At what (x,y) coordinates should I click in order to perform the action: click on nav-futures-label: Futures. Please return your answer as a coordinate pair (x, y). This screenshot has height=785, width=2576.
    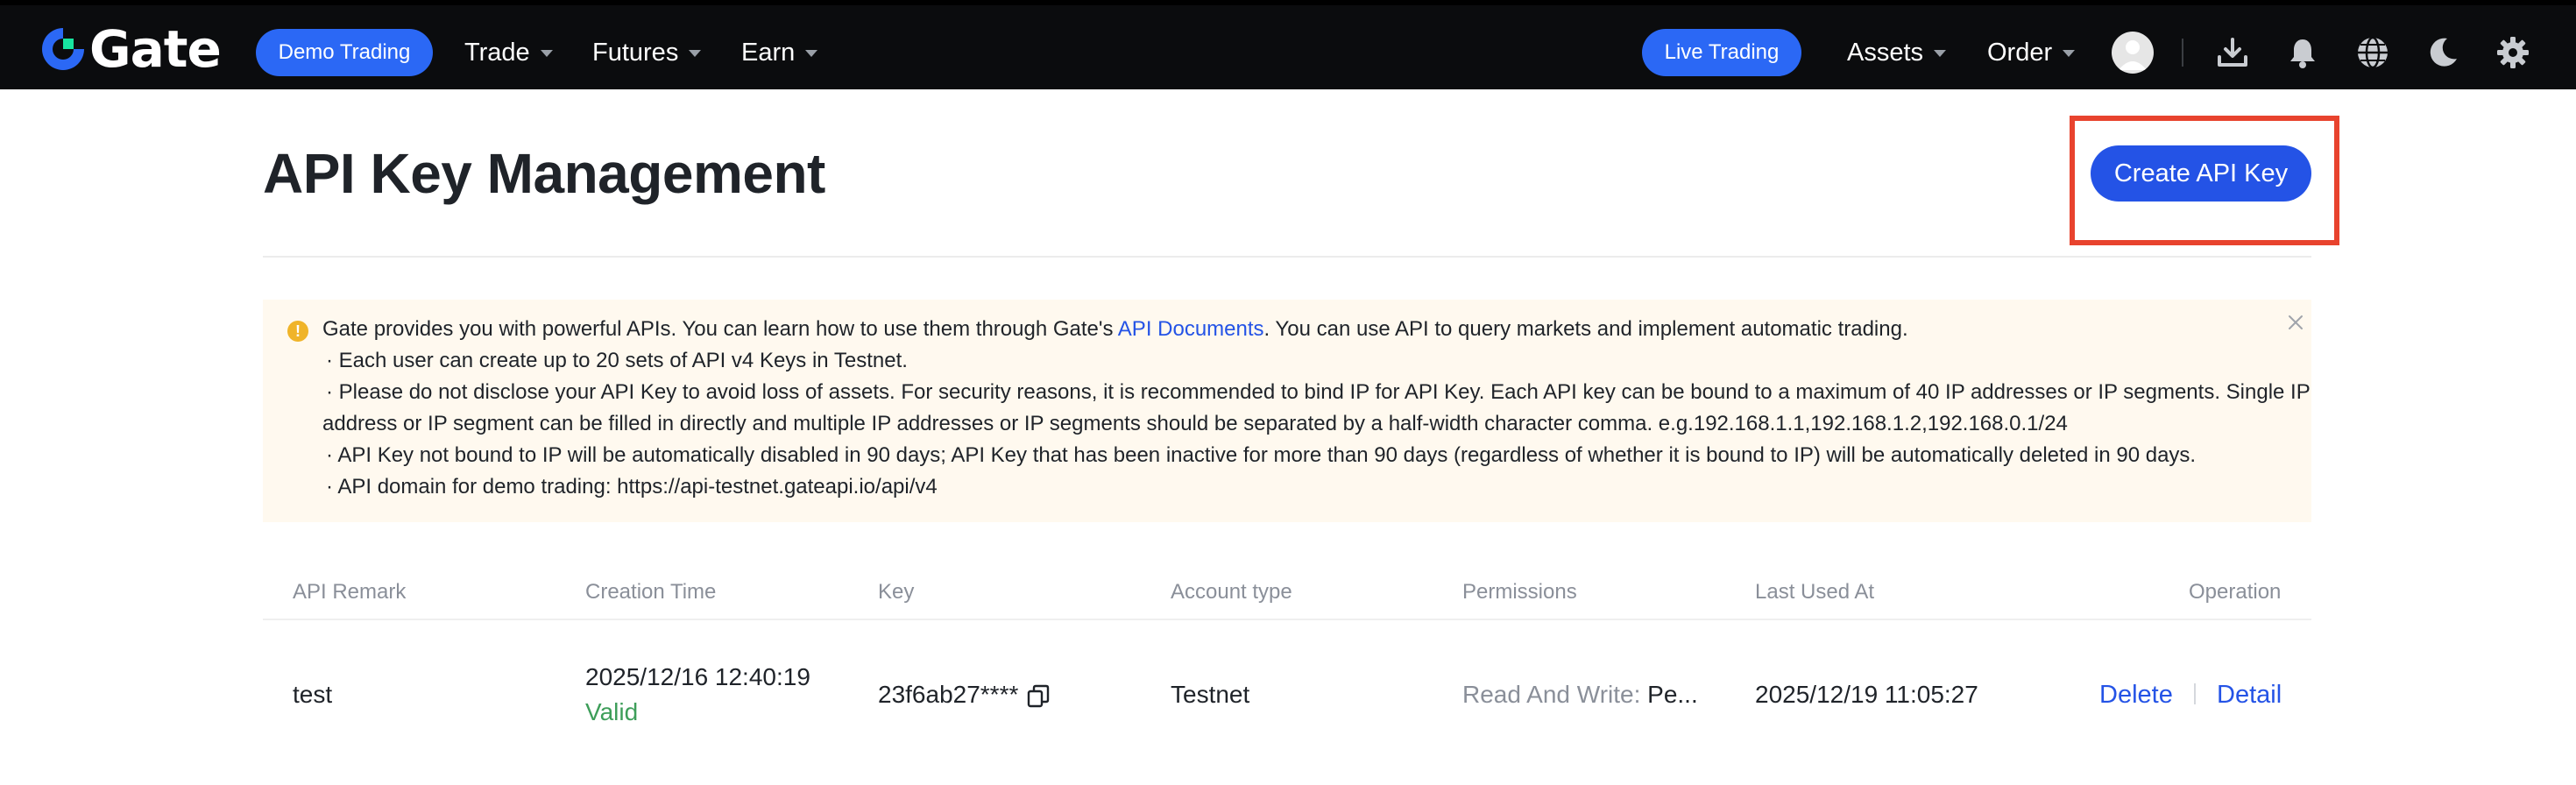
    Looking at the image, I should click on (635, 52).